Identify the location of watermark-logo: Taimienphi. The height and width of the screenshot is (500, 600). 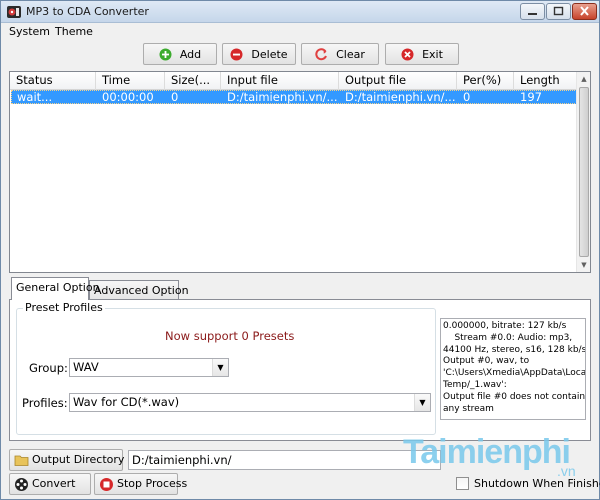
(487, 452).